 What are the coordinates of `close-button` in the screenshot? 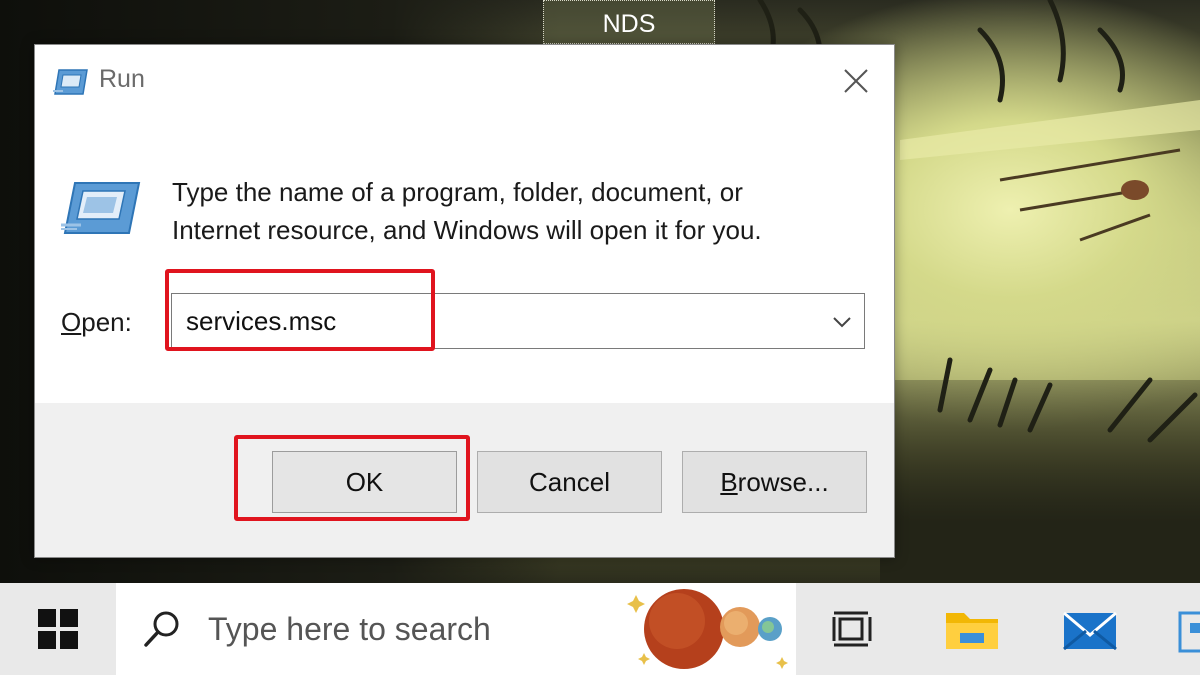 It's located at (856, 81).